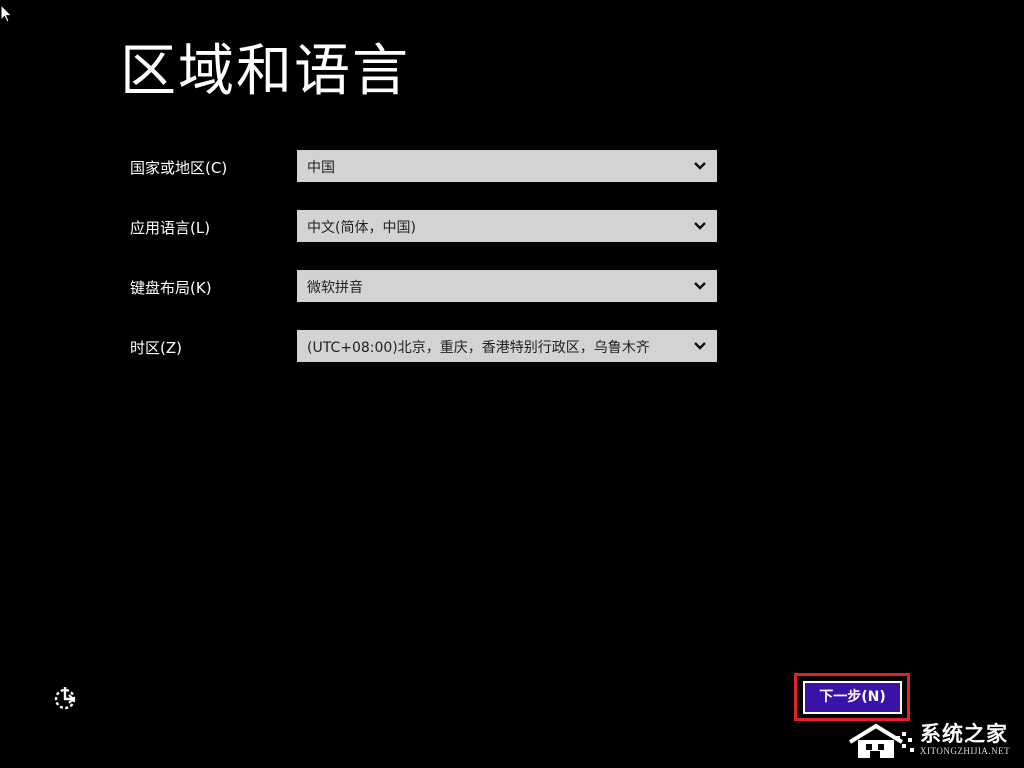 Image resolution: width=1024 pixels, height=768 pixels. What do you see at coordinates (170, 228) in the screenshot?
I see `app-language-label: 应用语言(L)` at bounding box center [170, 228].